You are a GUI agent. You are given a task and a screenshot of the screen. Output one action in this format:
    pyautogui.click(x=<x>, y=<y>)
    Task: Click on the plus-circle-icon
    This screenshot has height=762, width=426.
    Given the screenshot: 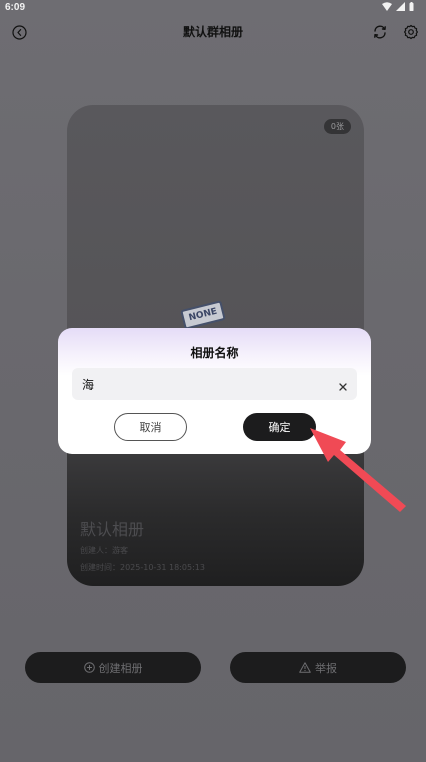 What is the action you would take?
    pyautogui.click(x=89, y=667)
    